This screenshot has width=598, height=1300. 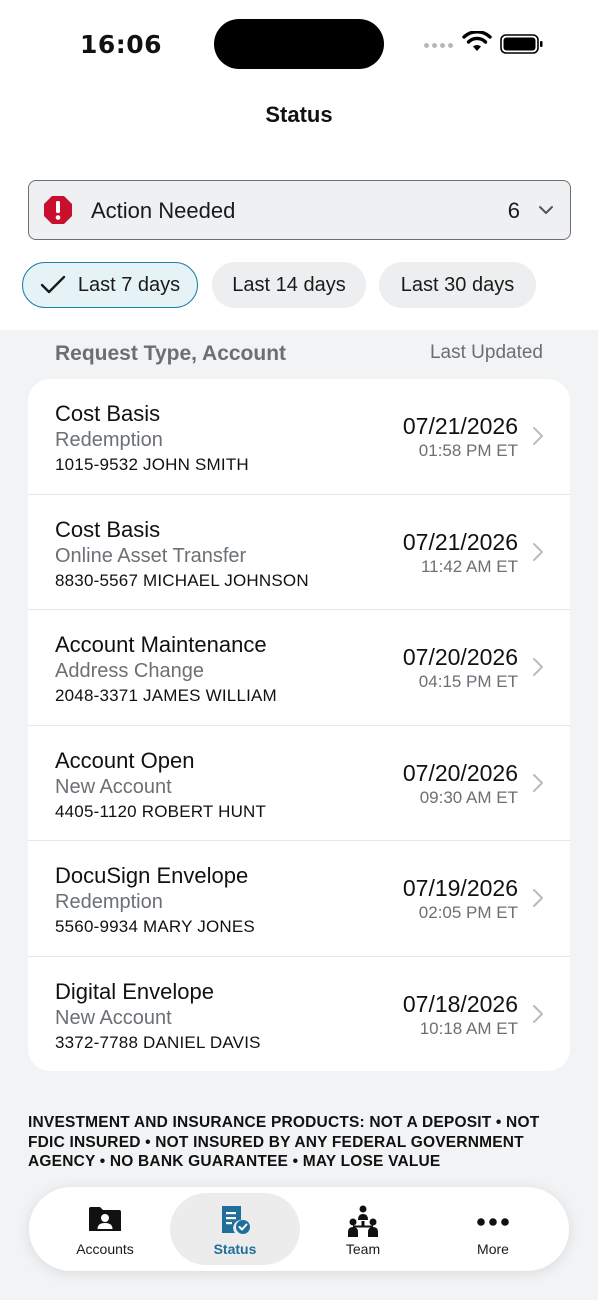 I want to click on tab-label: Accounts, so click(x=105, y=1249).